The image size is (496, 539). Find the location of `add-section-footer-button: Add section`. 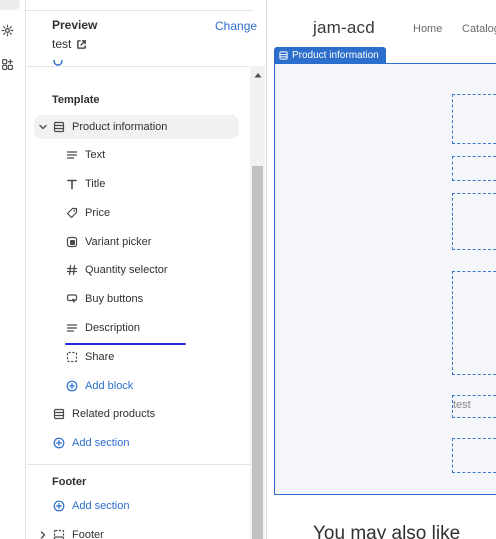

add-section-footer-button: Add section is located at coordinates (144, 506).